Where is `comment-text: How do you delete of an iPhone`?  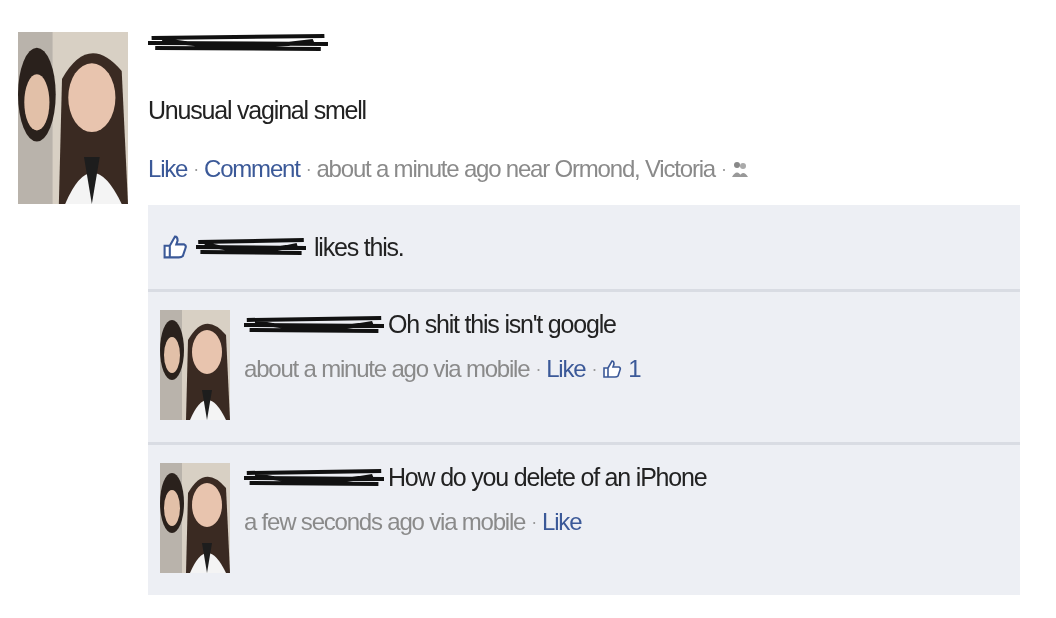 comment-text: How do you delete of an iPhone is located at coordinates (547, 477).